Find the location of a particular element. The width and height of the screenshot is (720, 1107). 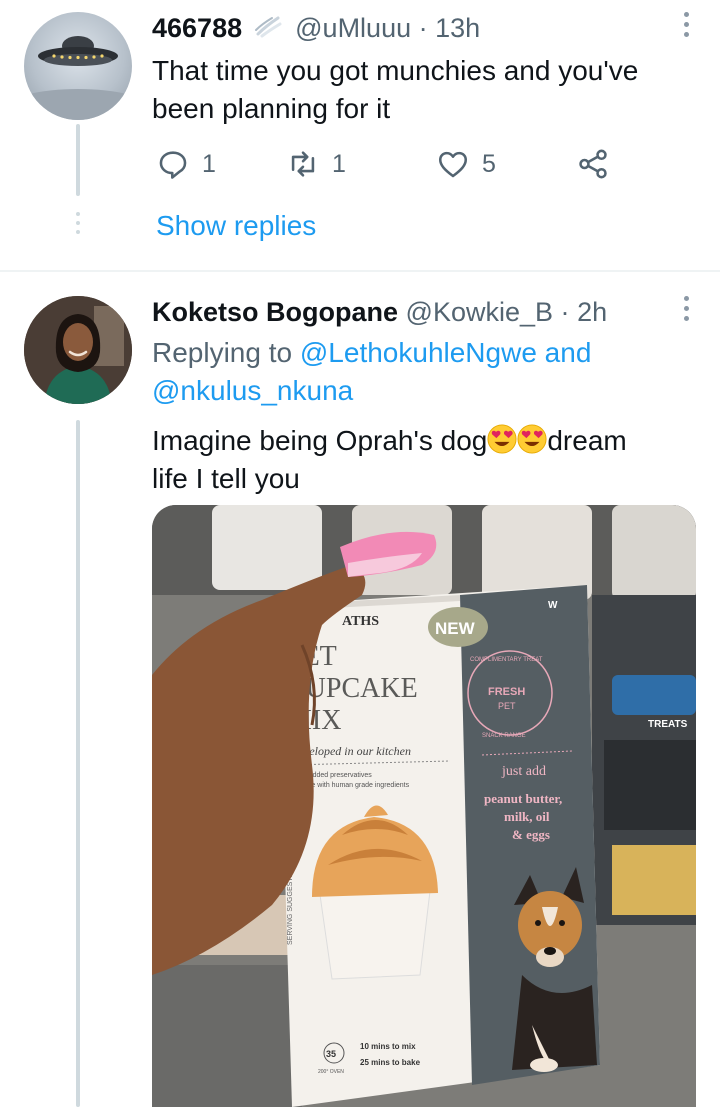

avatar-ufo is located at coordinates (78, 66).